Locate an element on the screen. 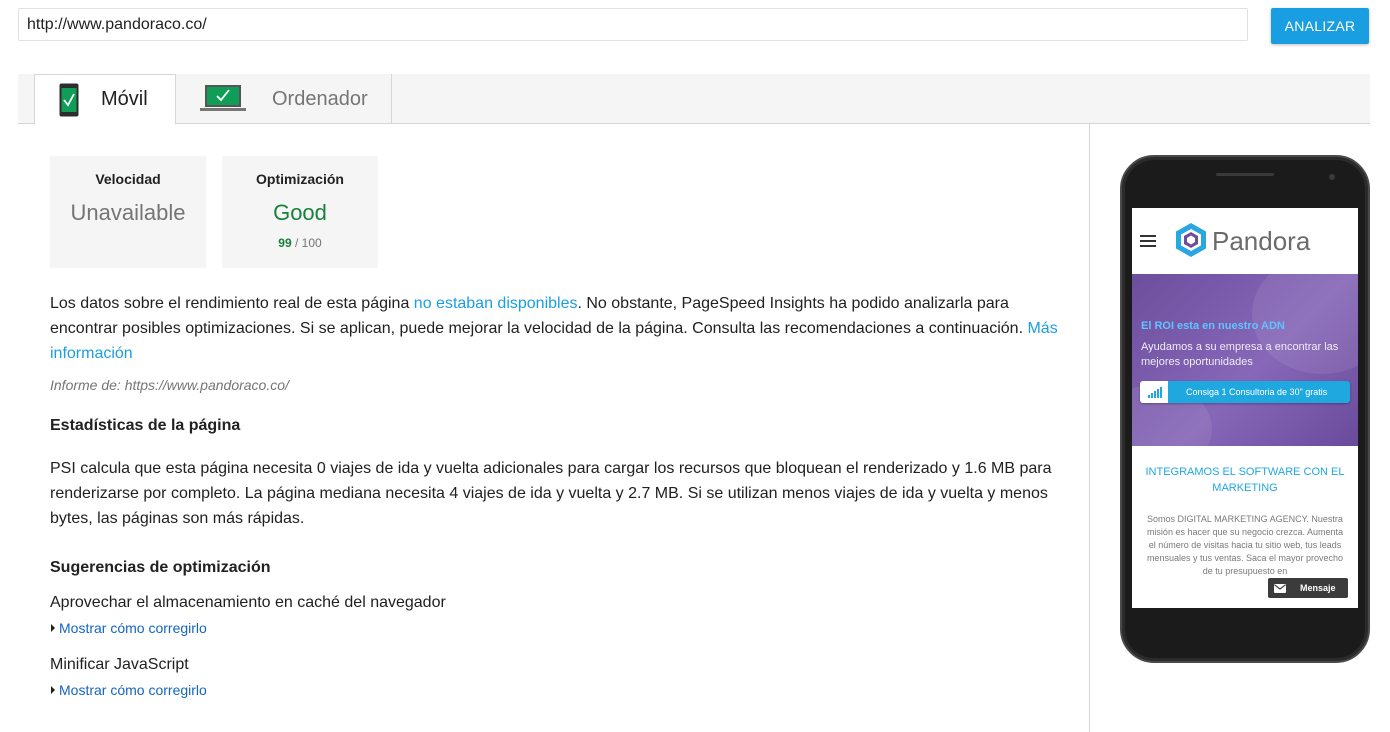 The image size is (1390, 732). optimization-score: 99 / 100 is located at coordinates (300, 243).